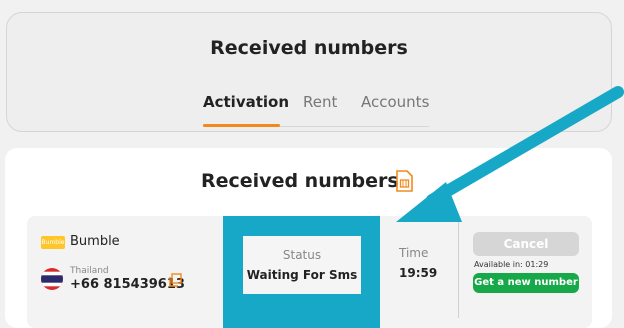 The image size is (624, 328). I want to click on get-new-number-button: Get a new number, so click(526, 283).